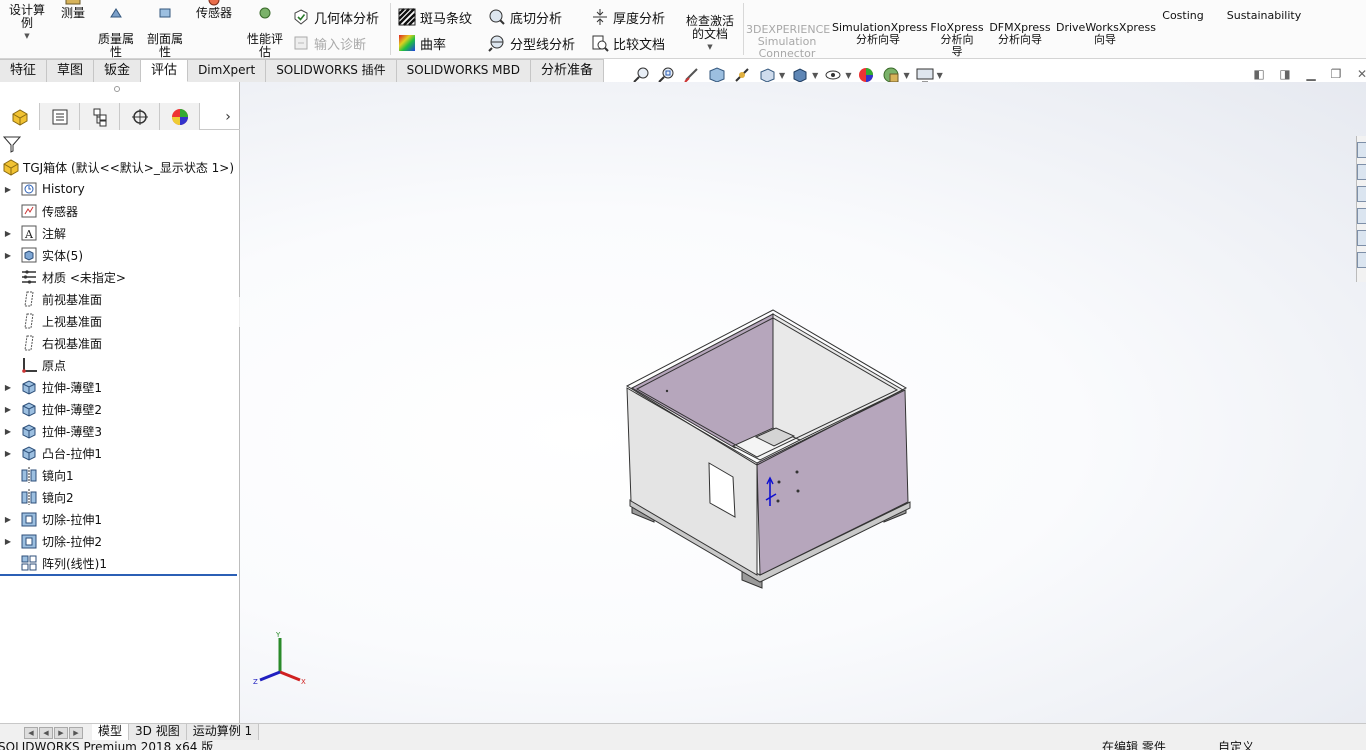 The image size is (1366, 750). Describe the element at coordinates (119, 453) in the screenshot. I see `tree-item-boss-extrude-1: ▶ 凸台-拉伸1` at that location.